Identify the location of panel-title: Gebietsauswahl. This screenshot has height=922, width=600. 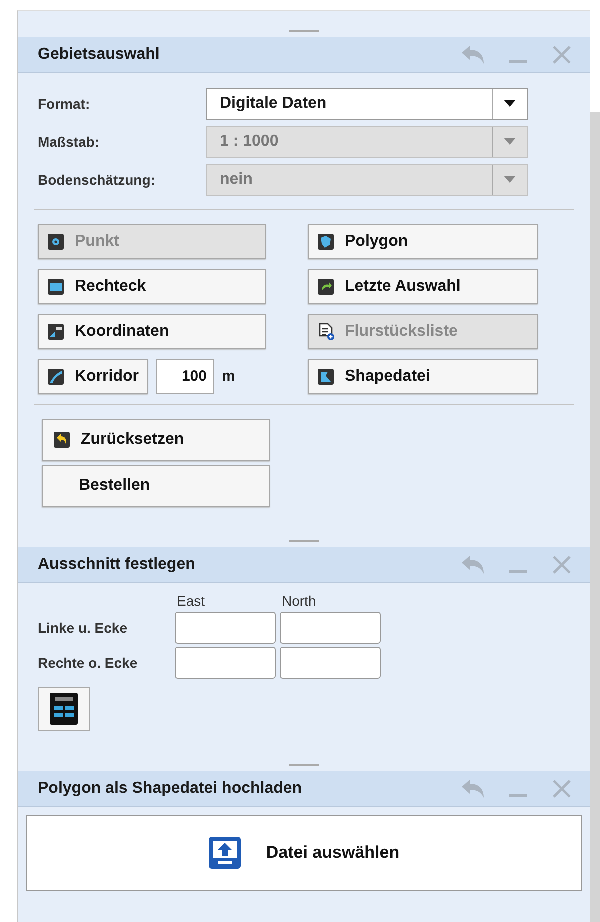
(99, 55).